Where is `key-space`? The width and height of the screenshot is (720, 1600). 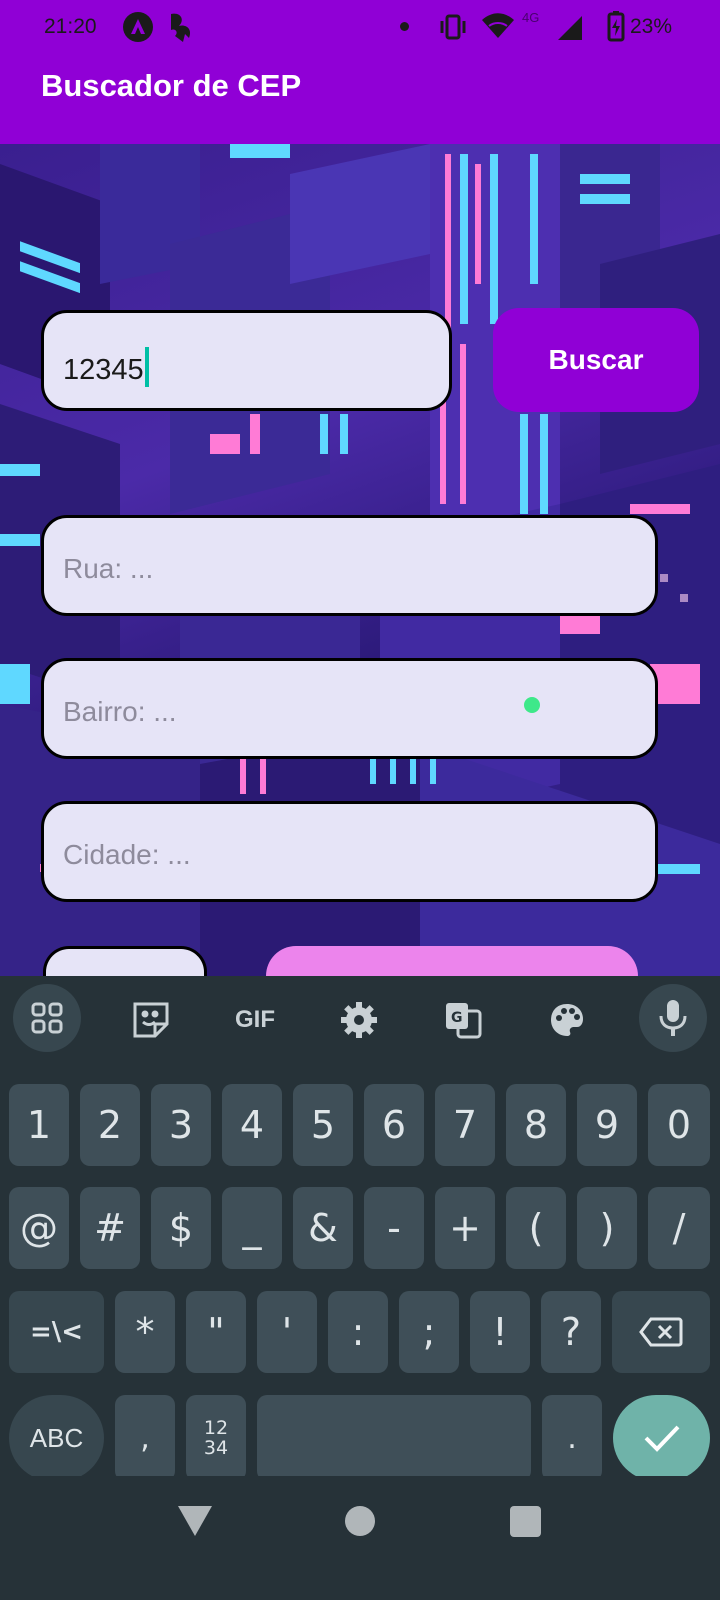 key-space is located at coordinates (394, 1438).